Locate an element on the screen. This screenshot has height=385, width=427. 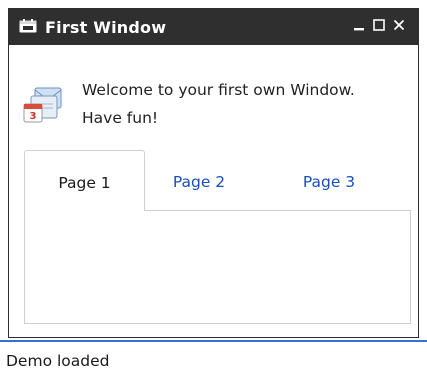
minimize-button is located at coordinates (359, 26).